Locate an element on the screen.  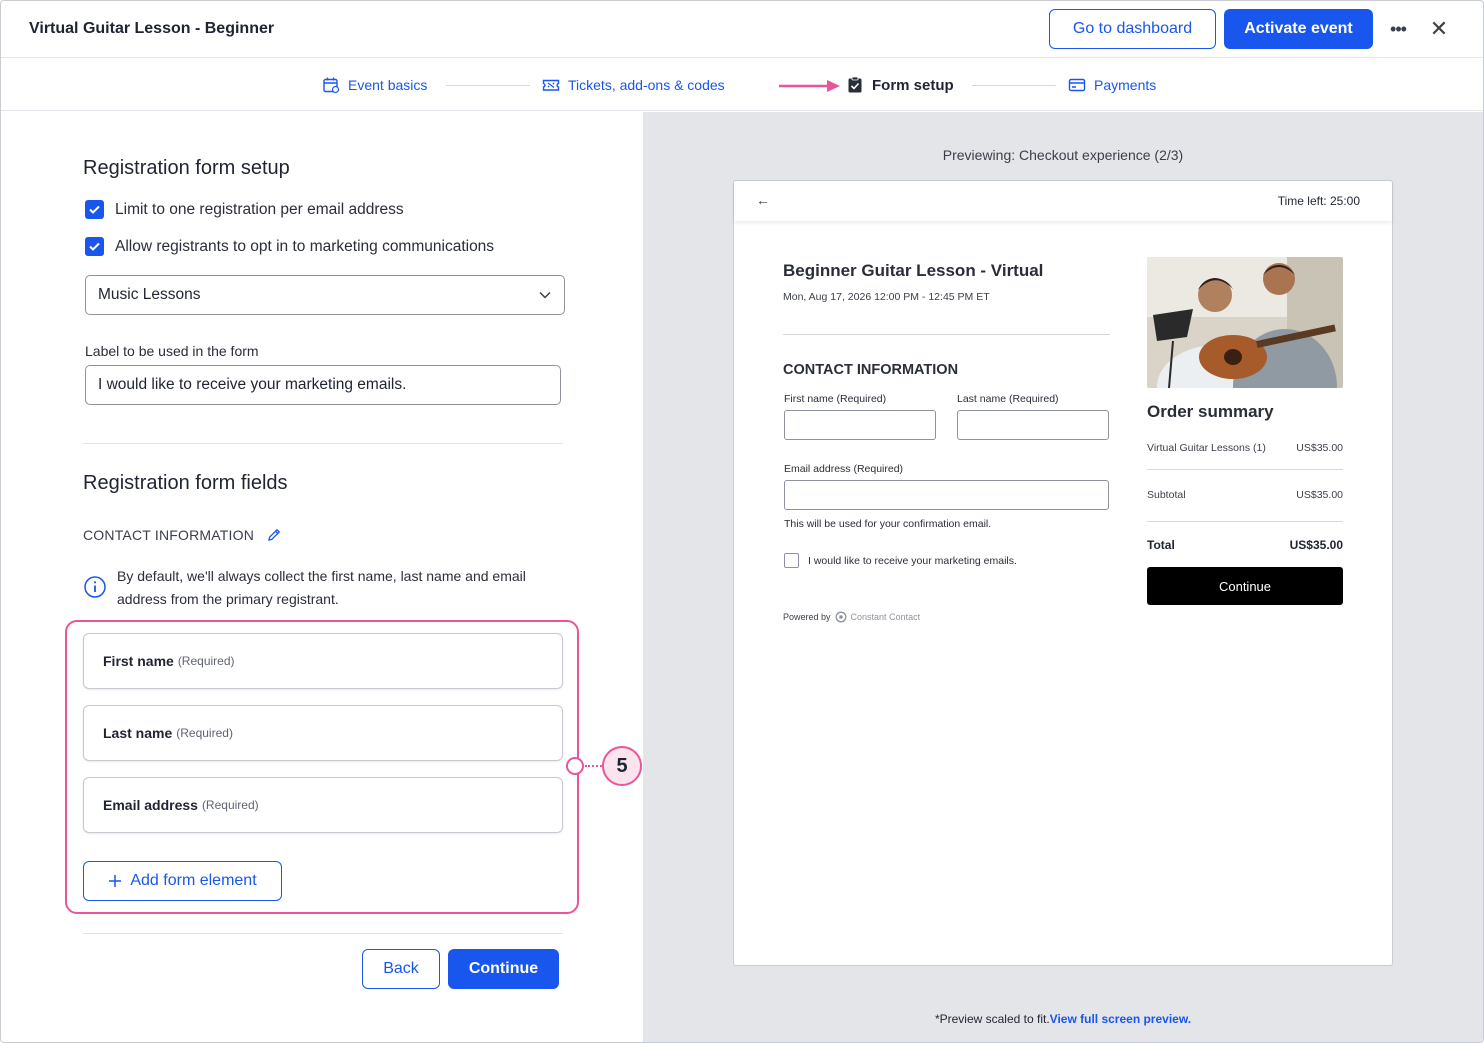
preview-contact-heading: CONTACT INFORMATION is located at coordinates (871, 370).